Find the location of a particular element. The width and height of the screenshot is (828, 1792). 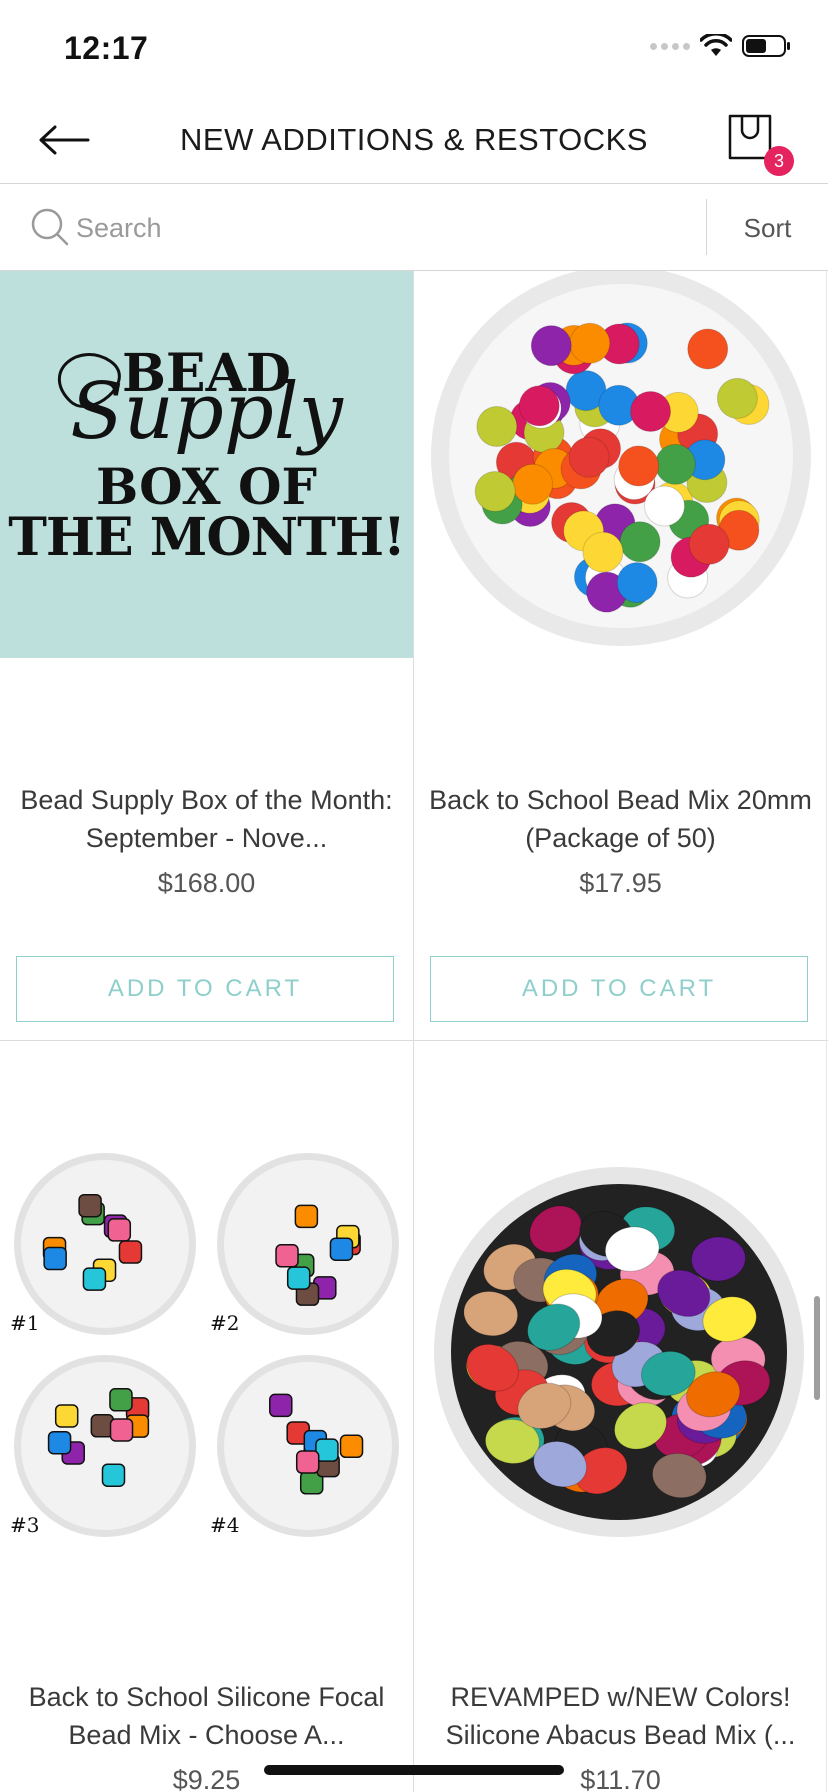

search-bar: Sort is located at coordinates (414, 228).